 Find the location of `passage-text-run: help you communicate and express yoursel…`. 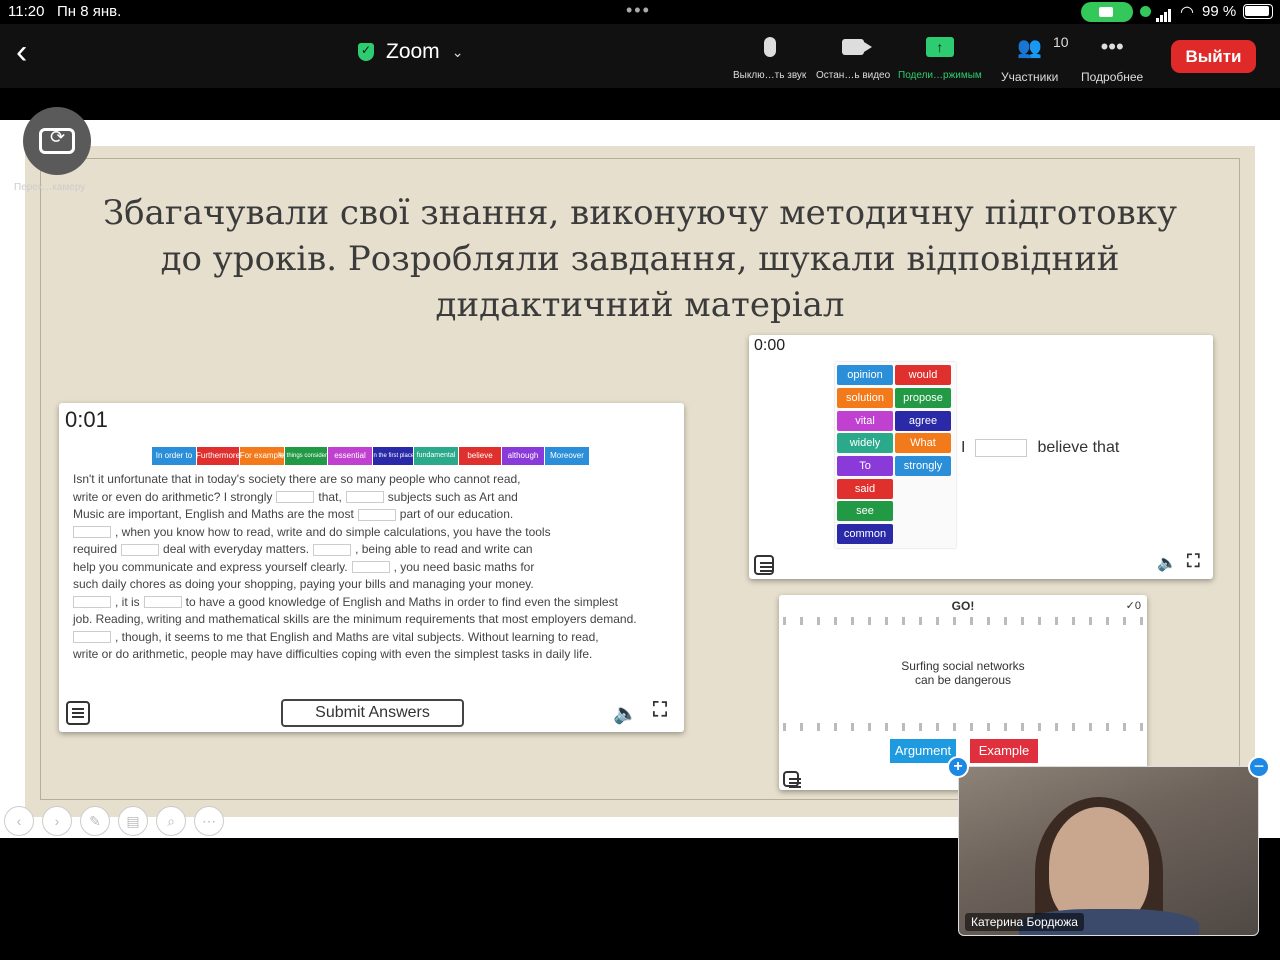

passage-text-run: help you communicate and express yoursel… is located at coordinates (210, 566).